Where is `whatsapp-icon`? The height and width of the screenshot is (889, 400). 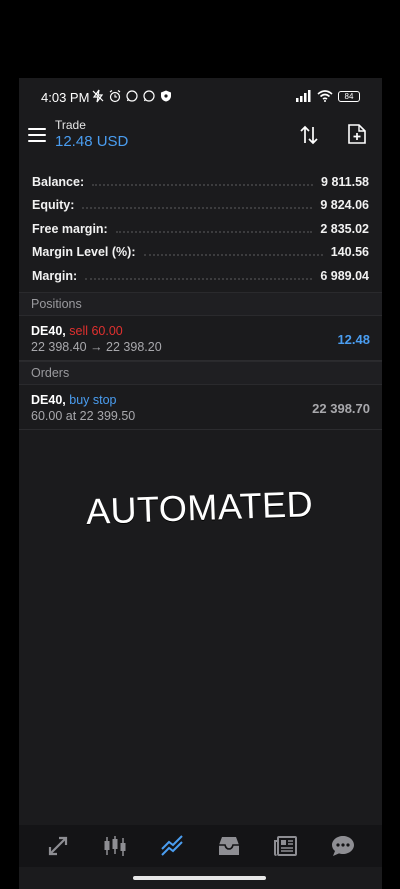
whatsapp-icon is located at coordinates (132, 96).